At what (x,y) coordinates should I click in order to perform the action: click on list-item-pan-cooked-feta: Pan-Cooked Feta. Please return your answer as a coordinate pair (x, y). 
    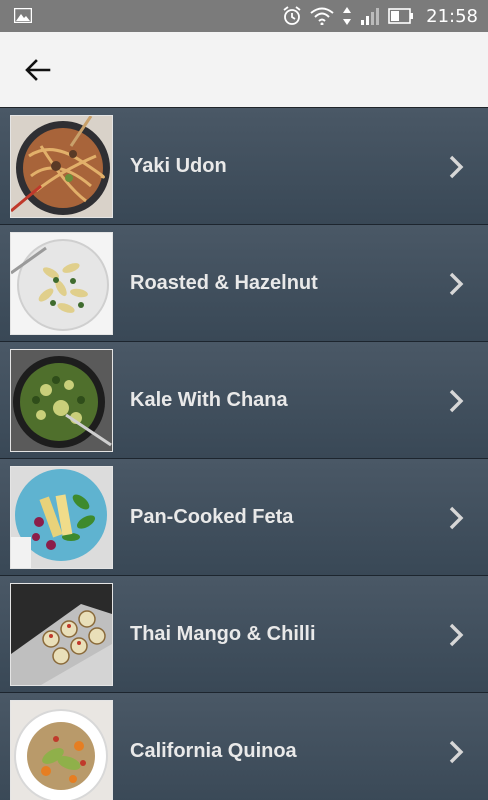
    Looking at the image, I should click on (244, 517).